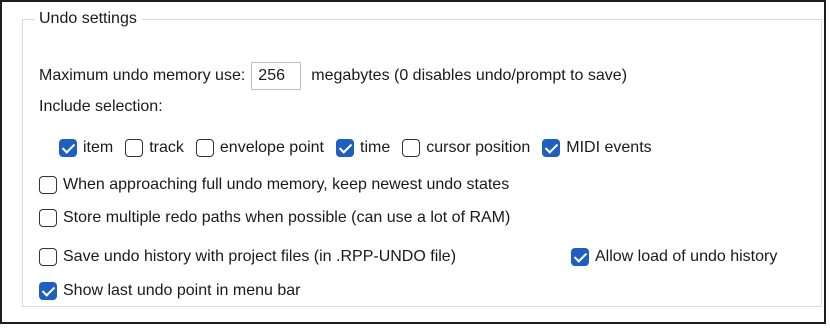 Image resolution: width=830 pixels, height=328 pixels. I want to click on checkbox-envelope-point-label: envelope point, so click(271, 147).